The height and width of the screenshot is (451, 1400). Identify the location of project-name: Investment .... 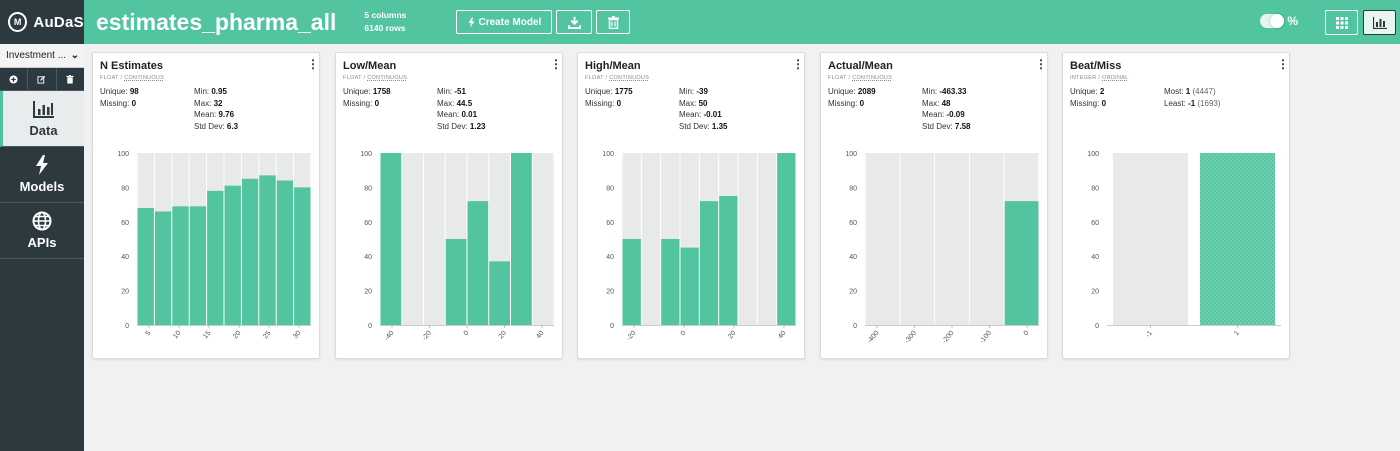
(36, 55).